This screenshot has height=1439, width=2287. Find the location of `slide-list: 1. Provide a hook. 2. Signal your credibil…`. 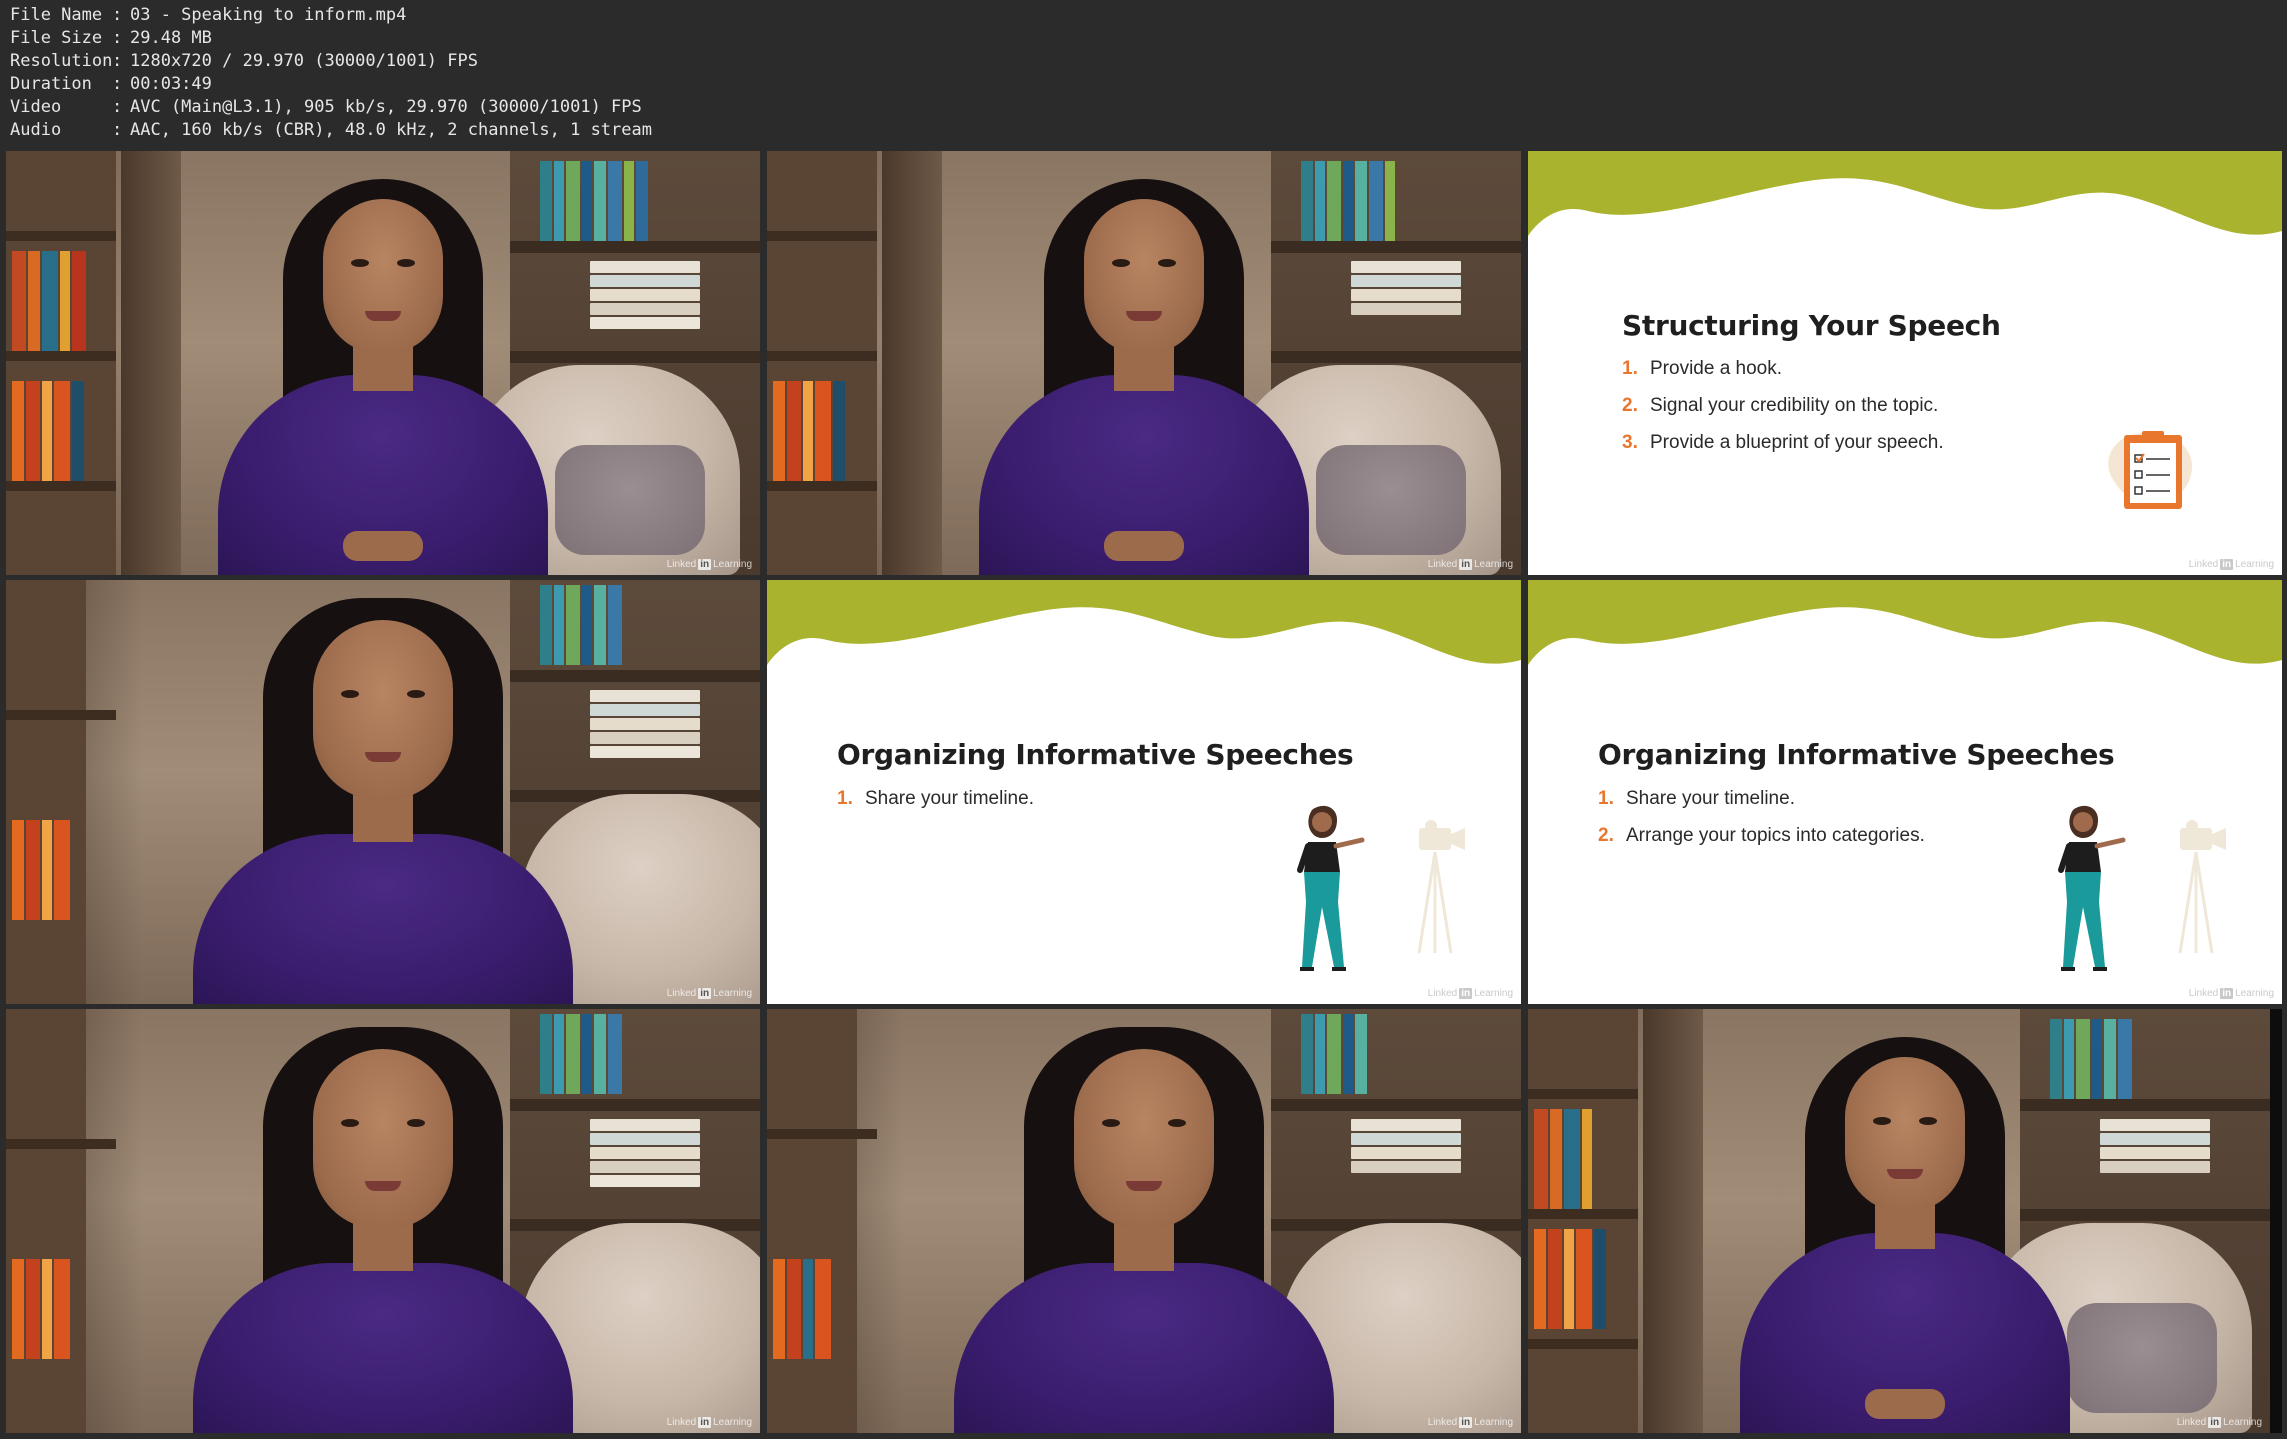

slide-list: 1. Provide a hook. 2. Signal your credibil… is located at coordinates (1783, 413).